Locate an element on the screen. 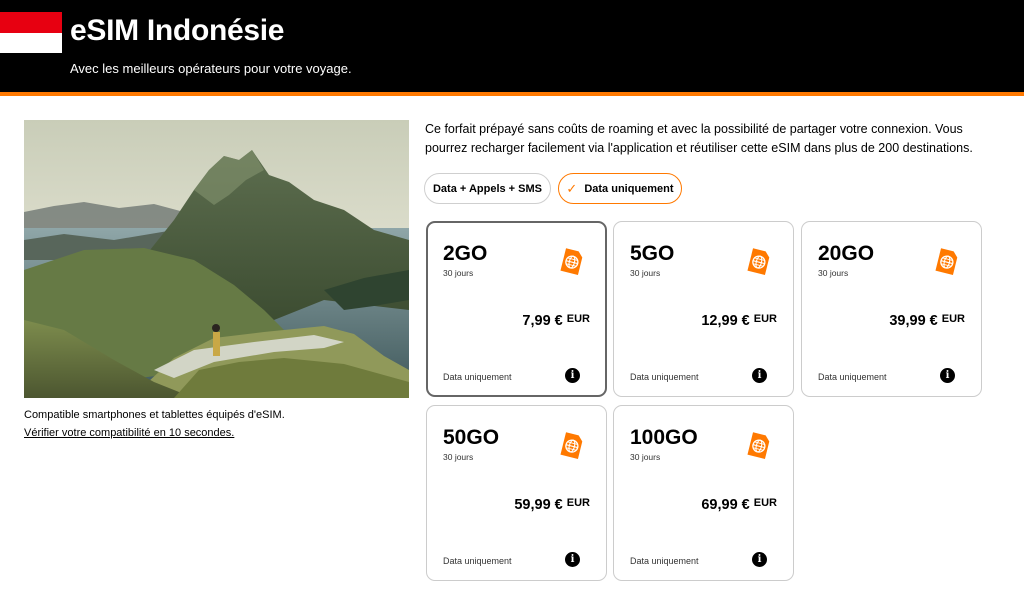 The image size is (1024, 590). filter-label: Data + Appels + SMS is located at coordinates (487, 188).